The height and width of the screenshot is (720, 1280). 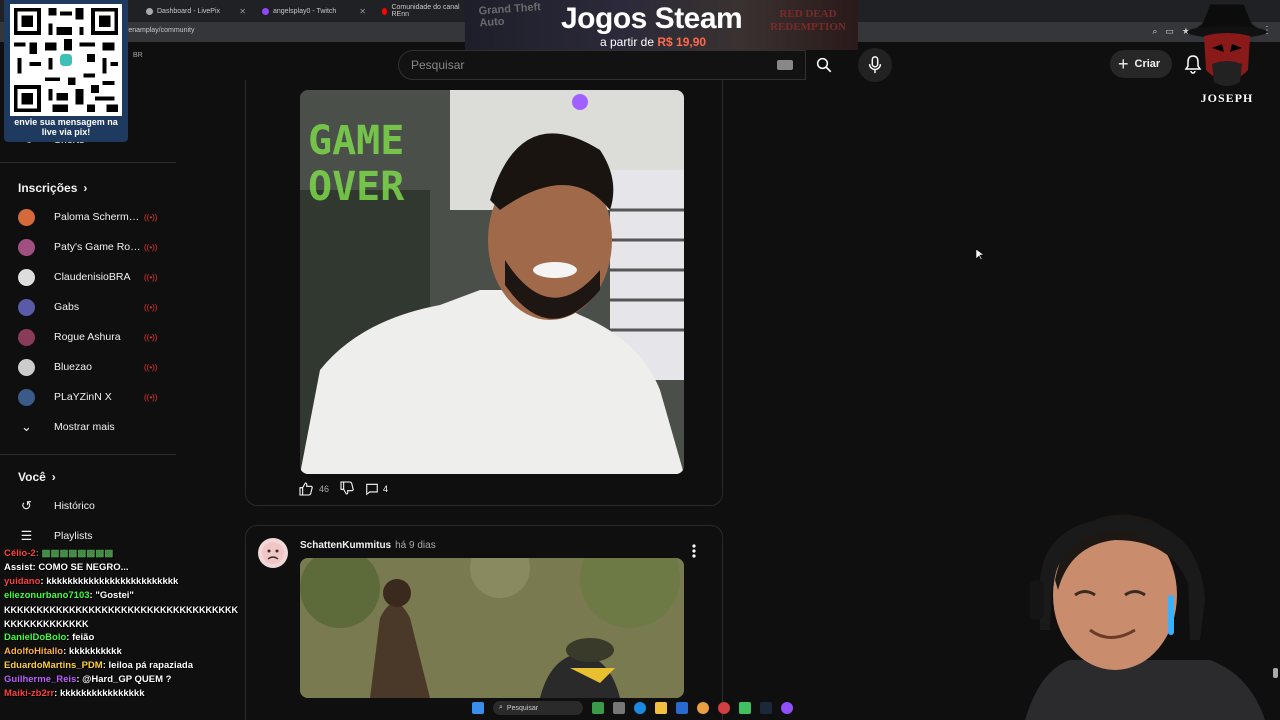 I want to click on zoom-icon: ⌕, so click(x=1154, y=31).